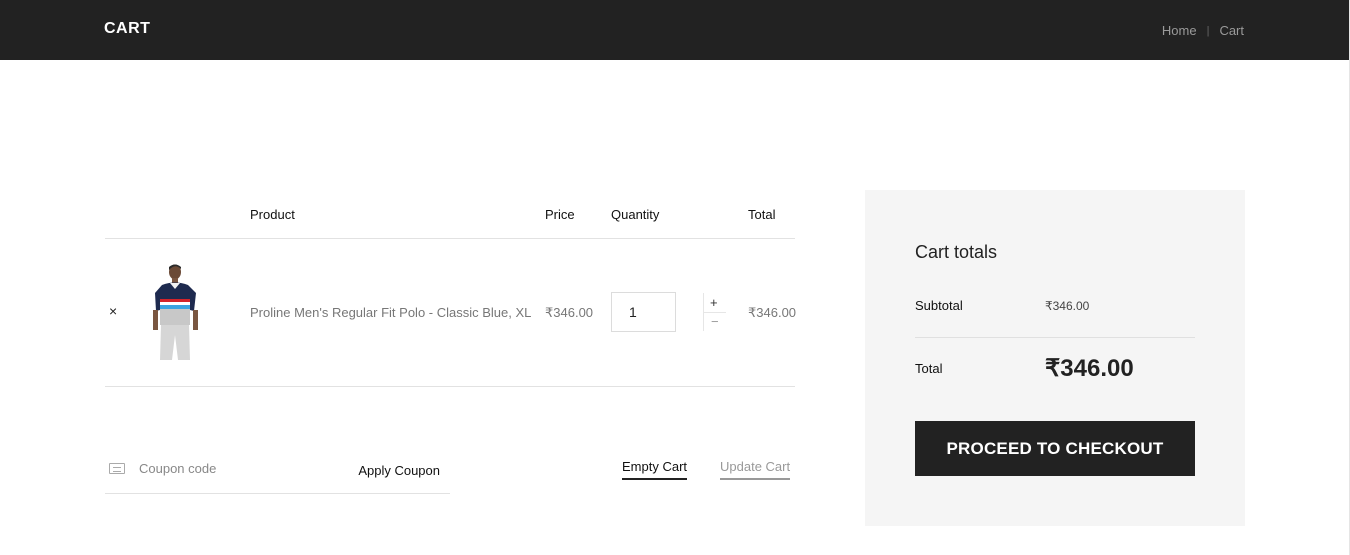 Image resolution: width=1350 pixels, height=555 pixels. I want to click on stepper-divider, so click(715, 312).